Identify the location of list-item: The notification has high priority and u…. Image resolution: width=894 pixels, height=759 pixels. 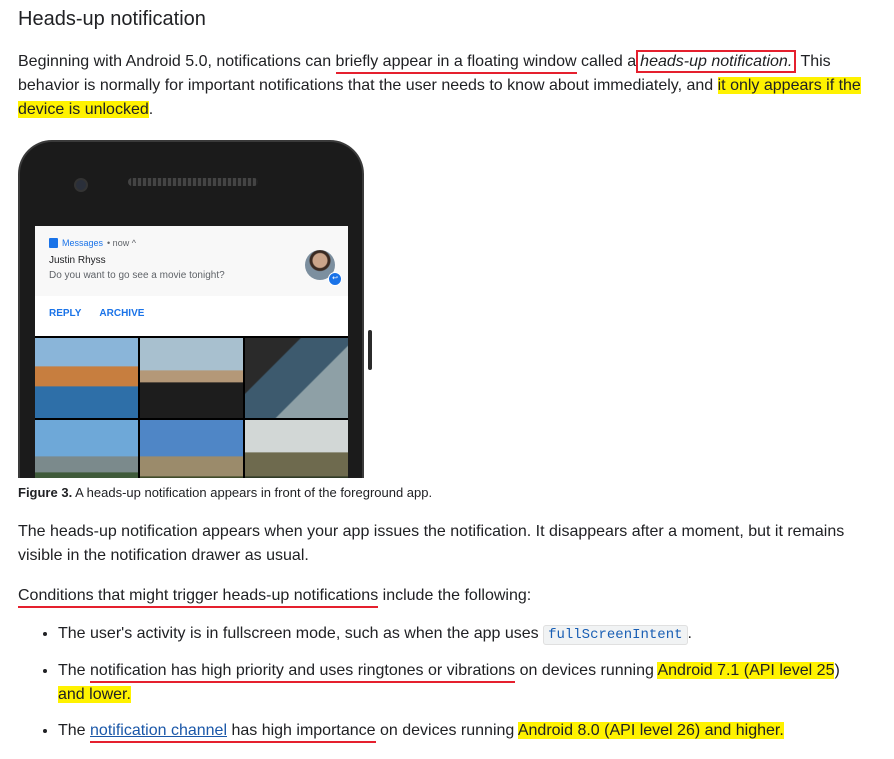
(476, 683).